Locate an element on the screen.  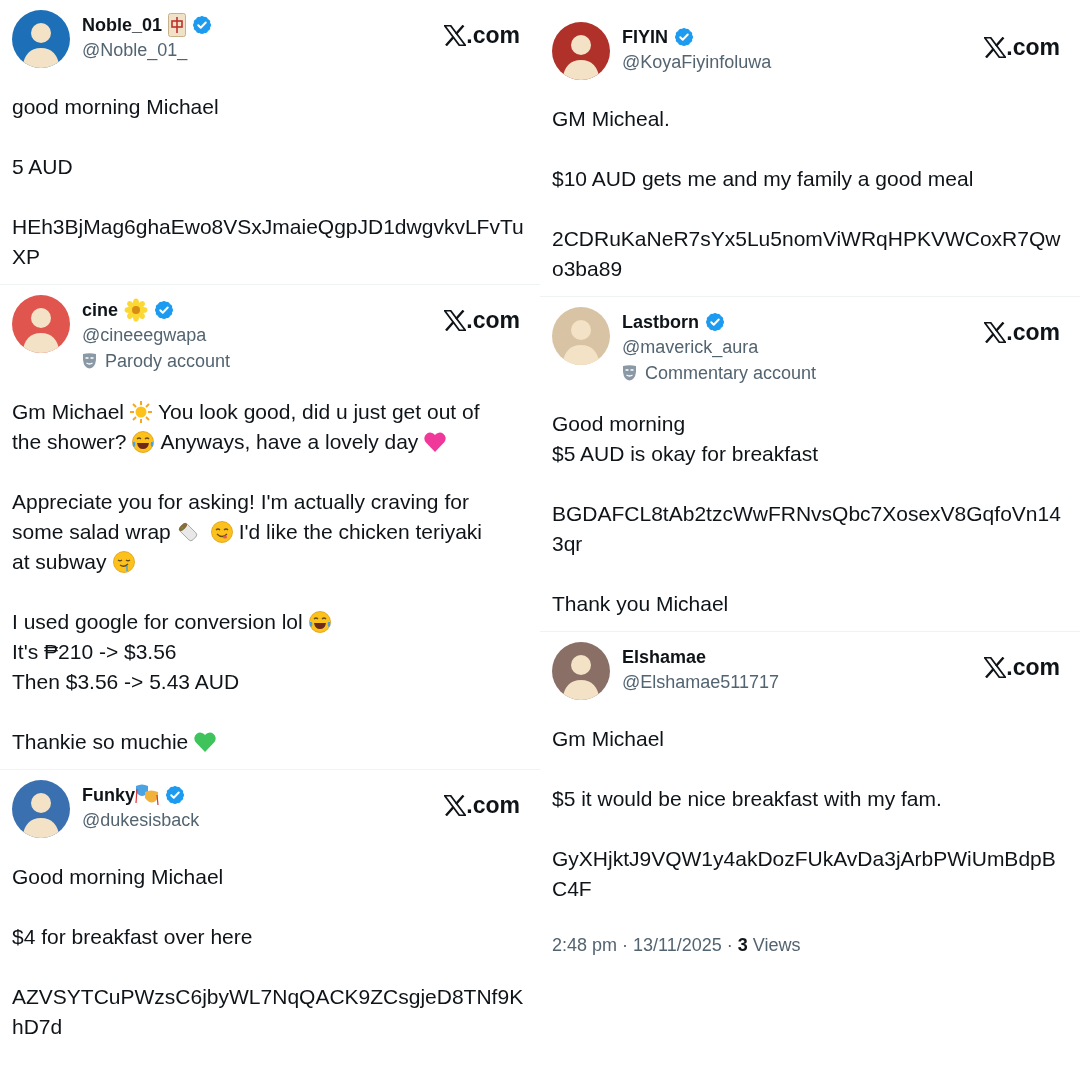
author-name: Noble_01 is located at coordinates (122, 25).